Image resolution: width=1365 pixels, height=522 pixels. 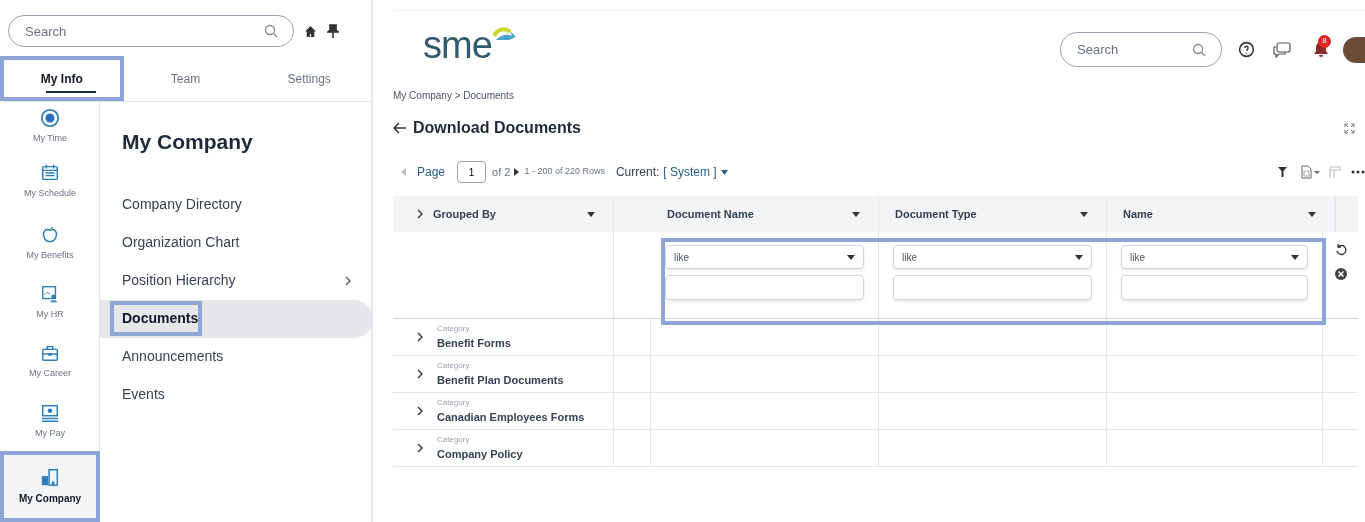 I want to click on apple-icon, so click(x=50, y=234).